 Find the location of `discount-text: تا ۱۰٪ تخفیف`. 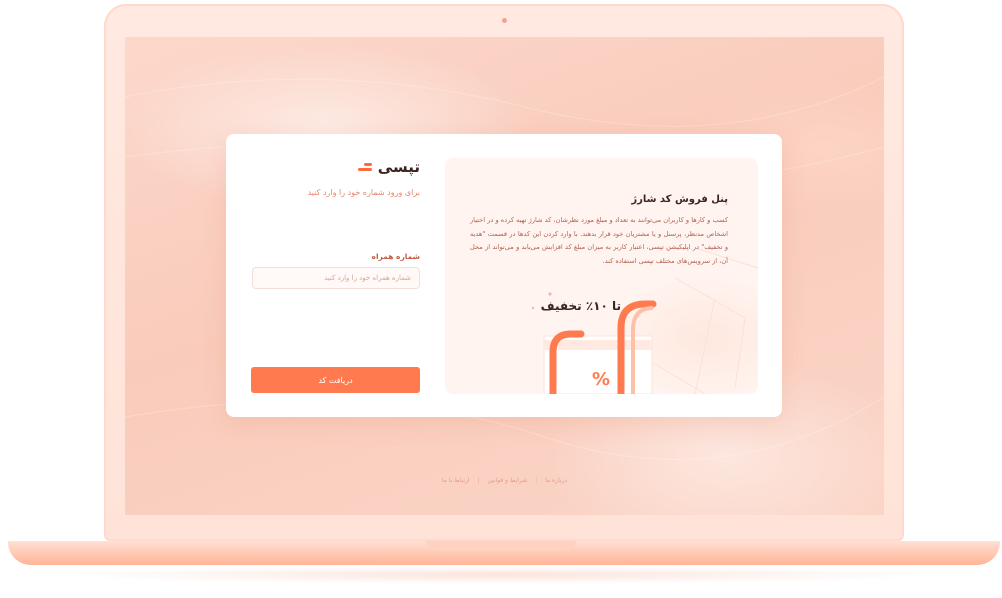

discount-text: تا ۱۰٪ تخفیف is located at coordinates (580, 306).